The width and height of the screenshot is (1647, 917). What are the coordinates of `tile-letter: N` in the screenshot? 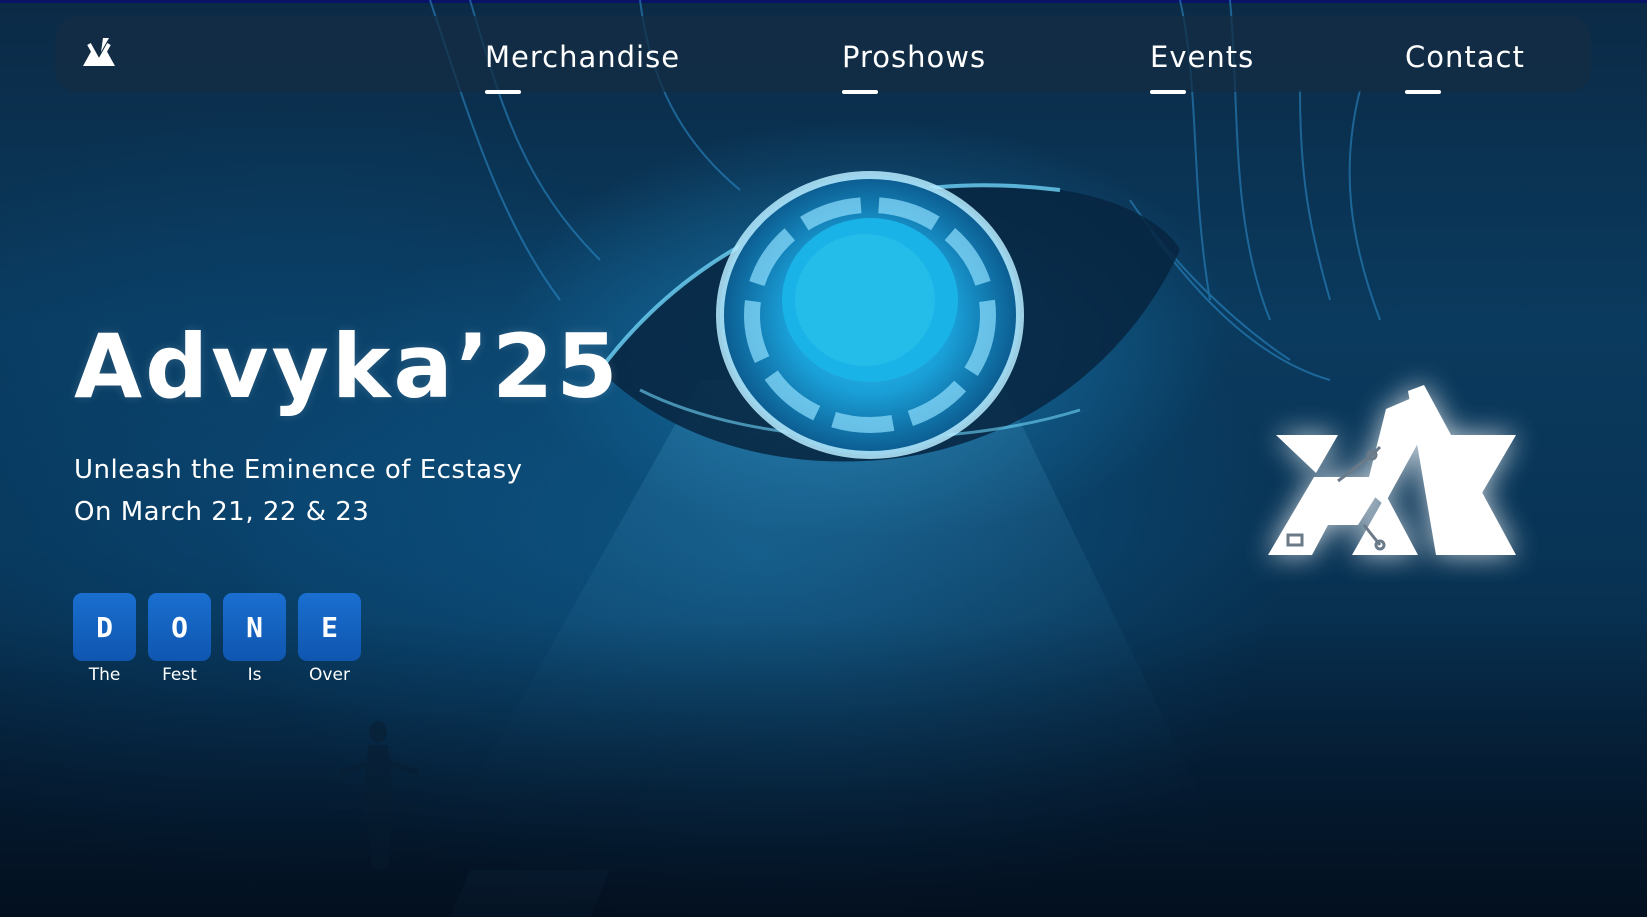 It's located at (254, 627).